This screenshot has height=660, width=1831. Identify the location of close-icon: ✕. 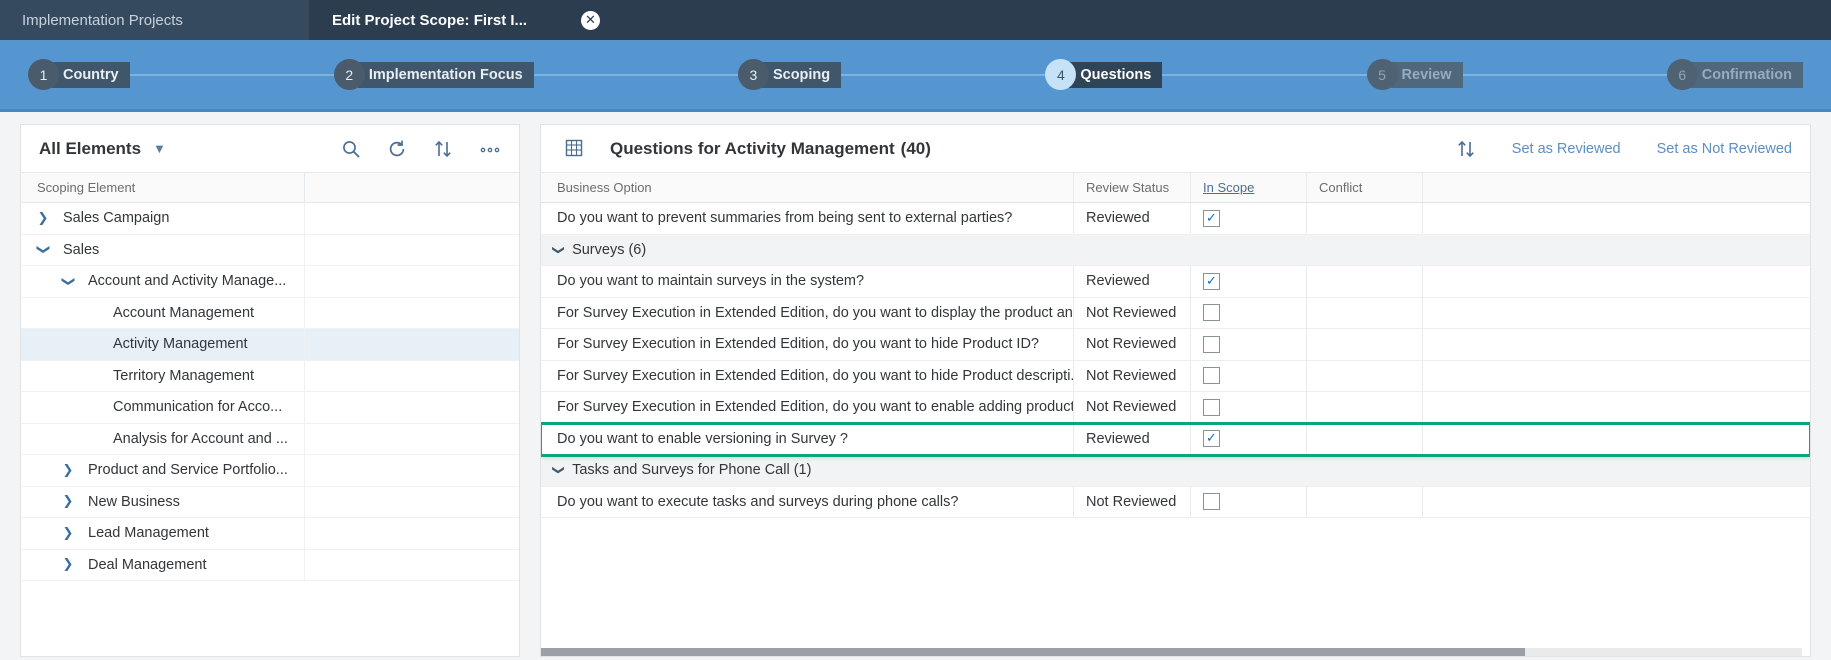
(590, 20).